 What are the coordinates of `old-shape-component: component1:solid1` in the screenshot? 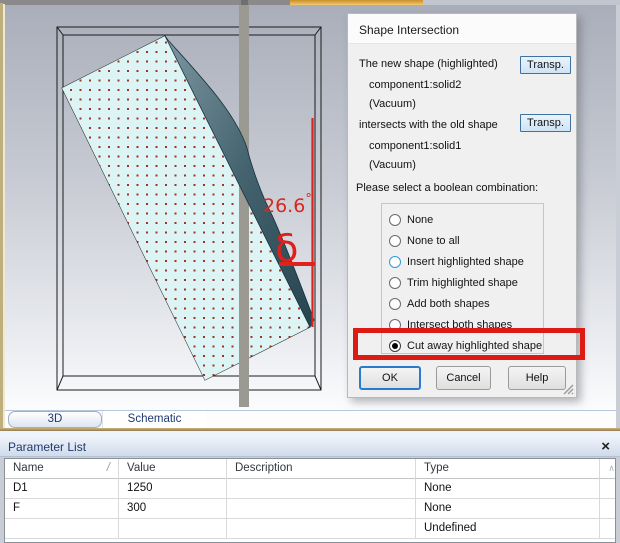 It's located at (415, 146).